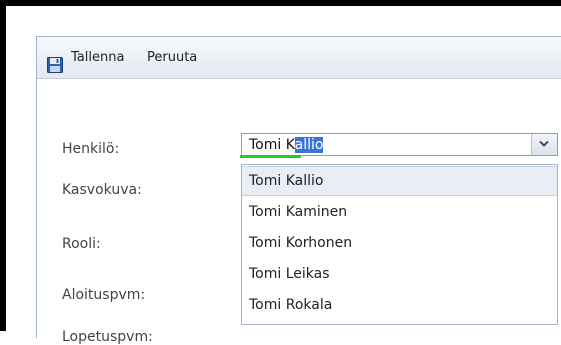 This screenshot has width=561, height=345. What do you see at coordinates (55, 61) in the screenshot?
I see `floppy-disk-icon` at bounding box center [55, 61].